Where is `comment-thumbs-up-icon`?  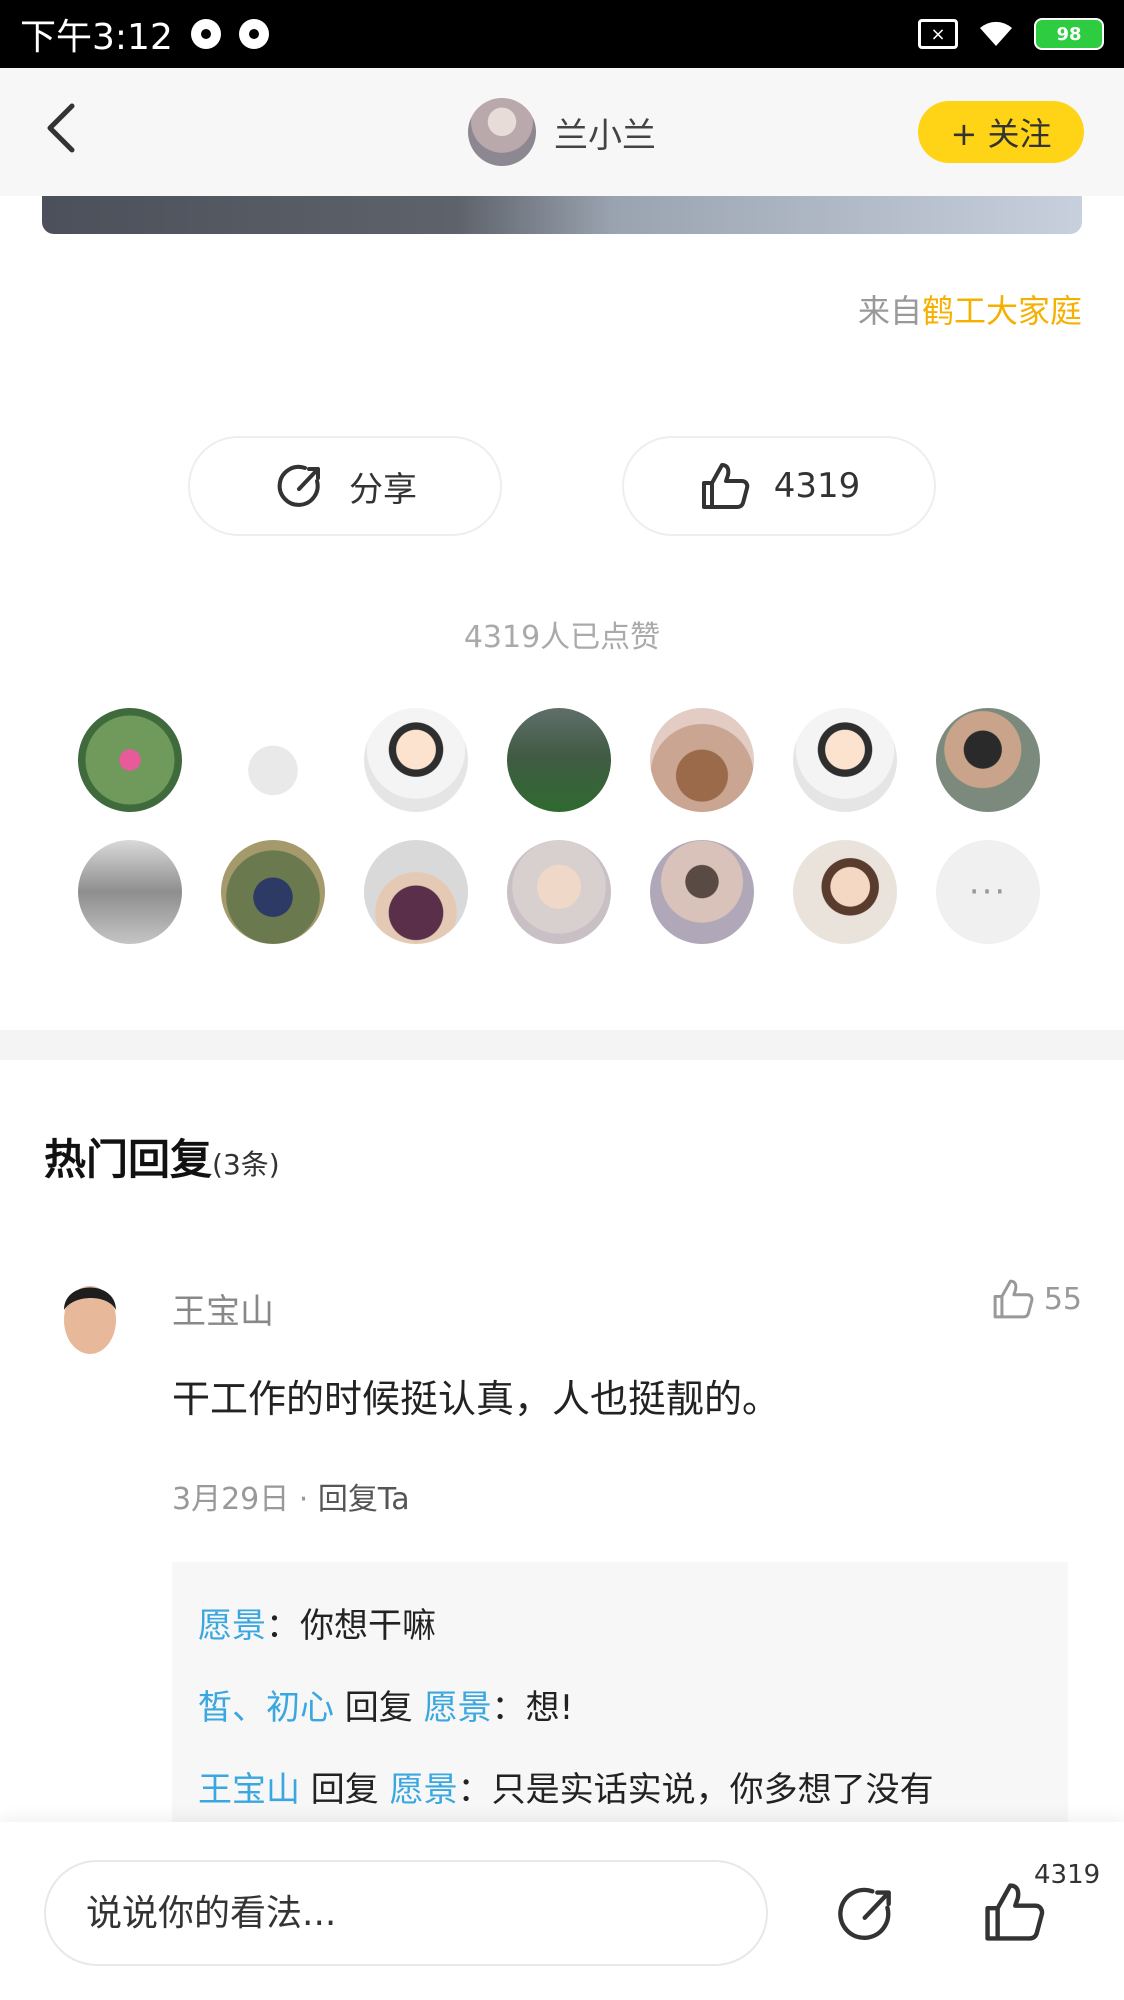
comment-thumbs-up-icon is located at coordinates (1013, 1299).